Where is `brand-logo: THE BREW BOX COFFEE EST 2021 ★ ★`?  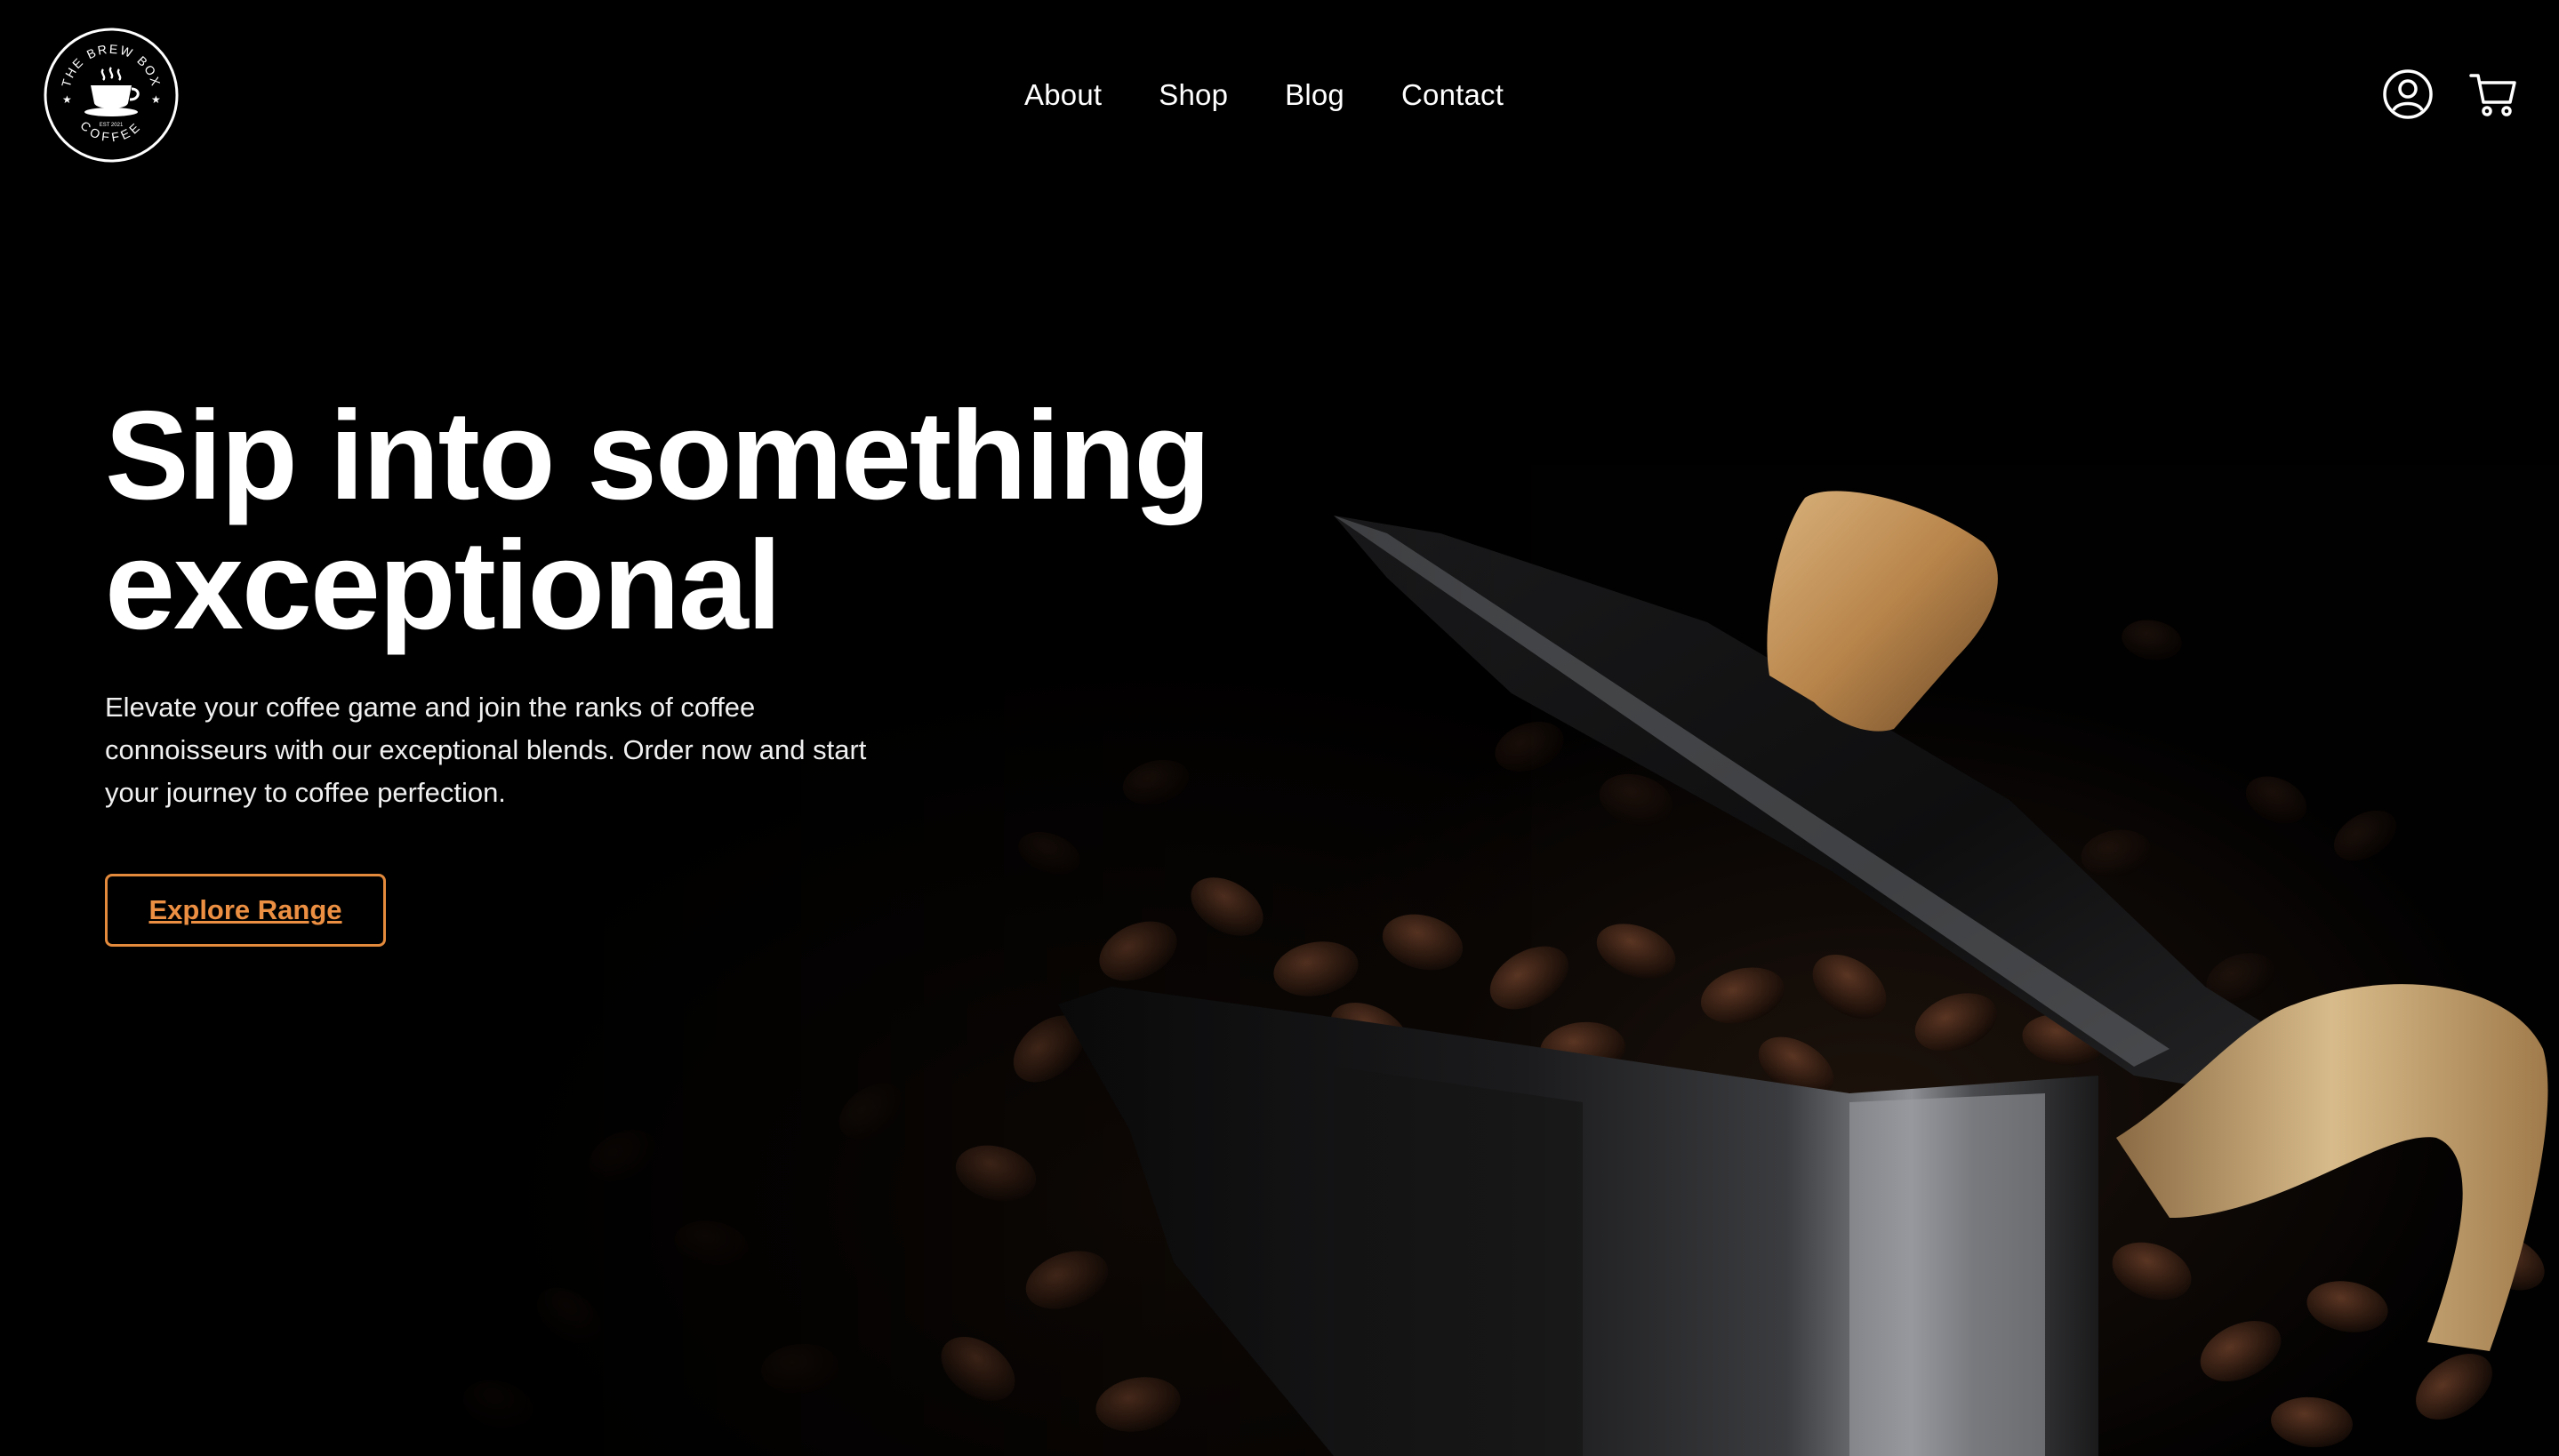 brand-logo: THE BREW BOX COFFEE EST 2021 ★ ★ is located at coordinates (111, 95).